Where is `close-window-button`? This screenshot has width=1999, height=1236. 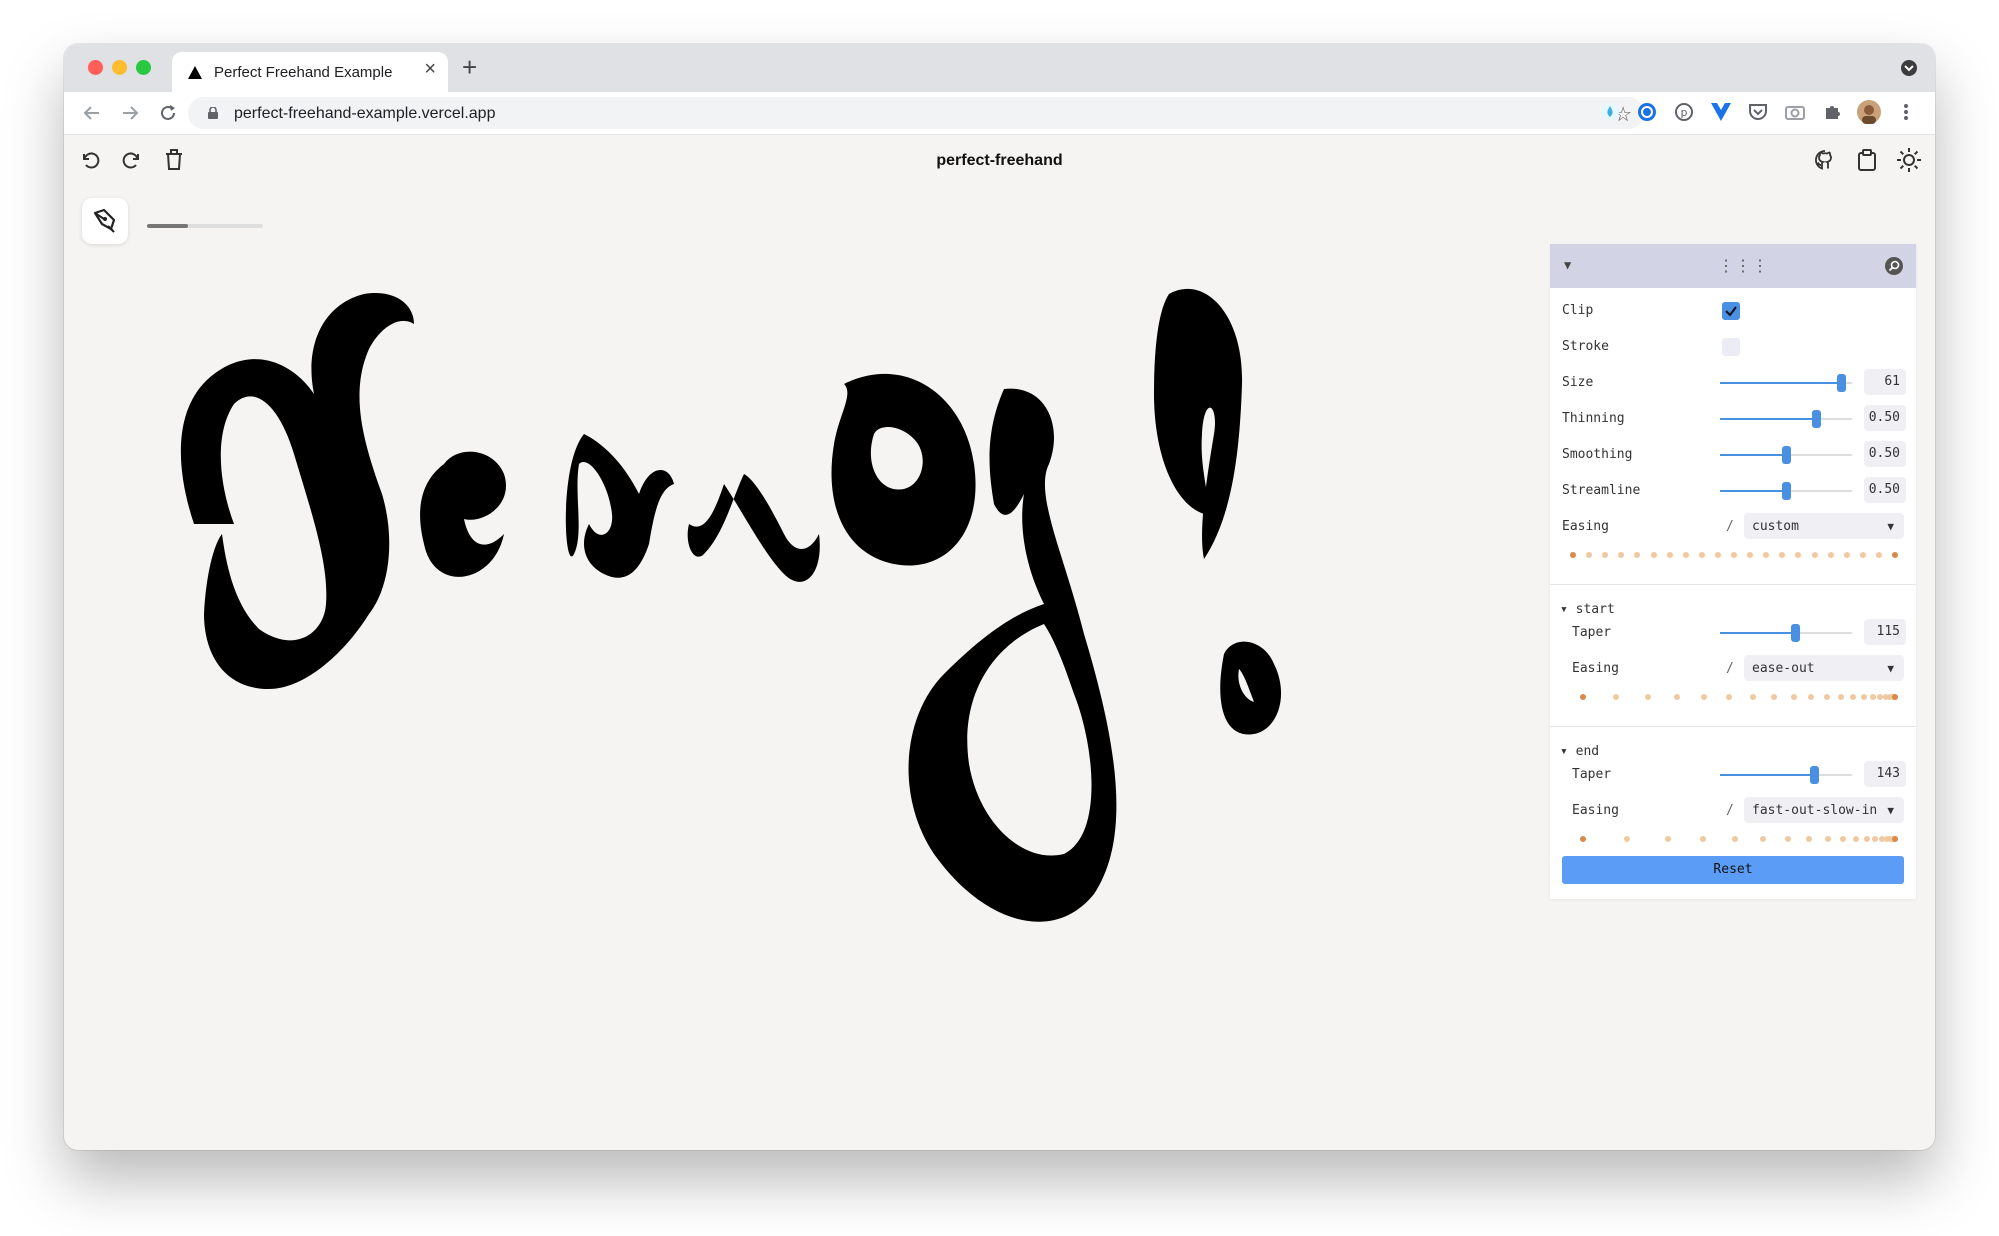 close-window-button is located at coordinates (95, 67).